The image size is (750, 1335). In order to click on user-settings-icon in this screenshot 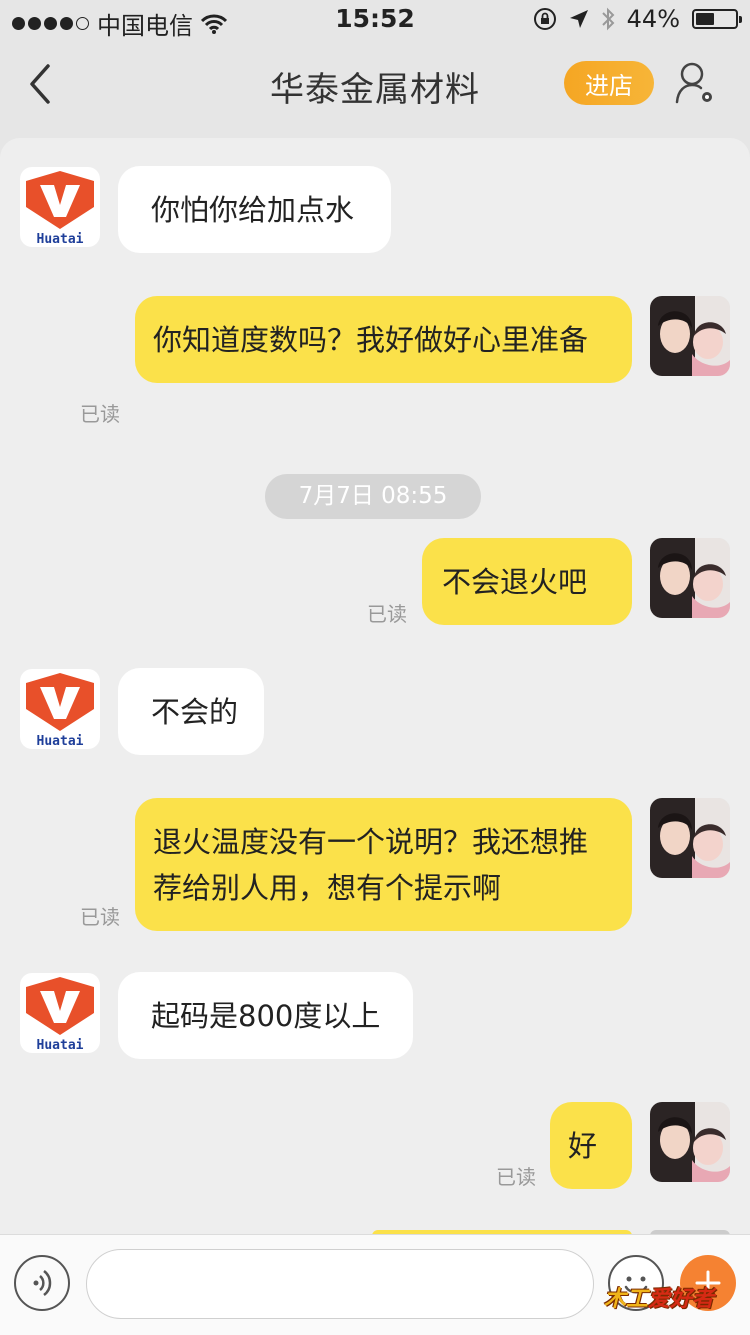, I will do `click(696, 84)`.